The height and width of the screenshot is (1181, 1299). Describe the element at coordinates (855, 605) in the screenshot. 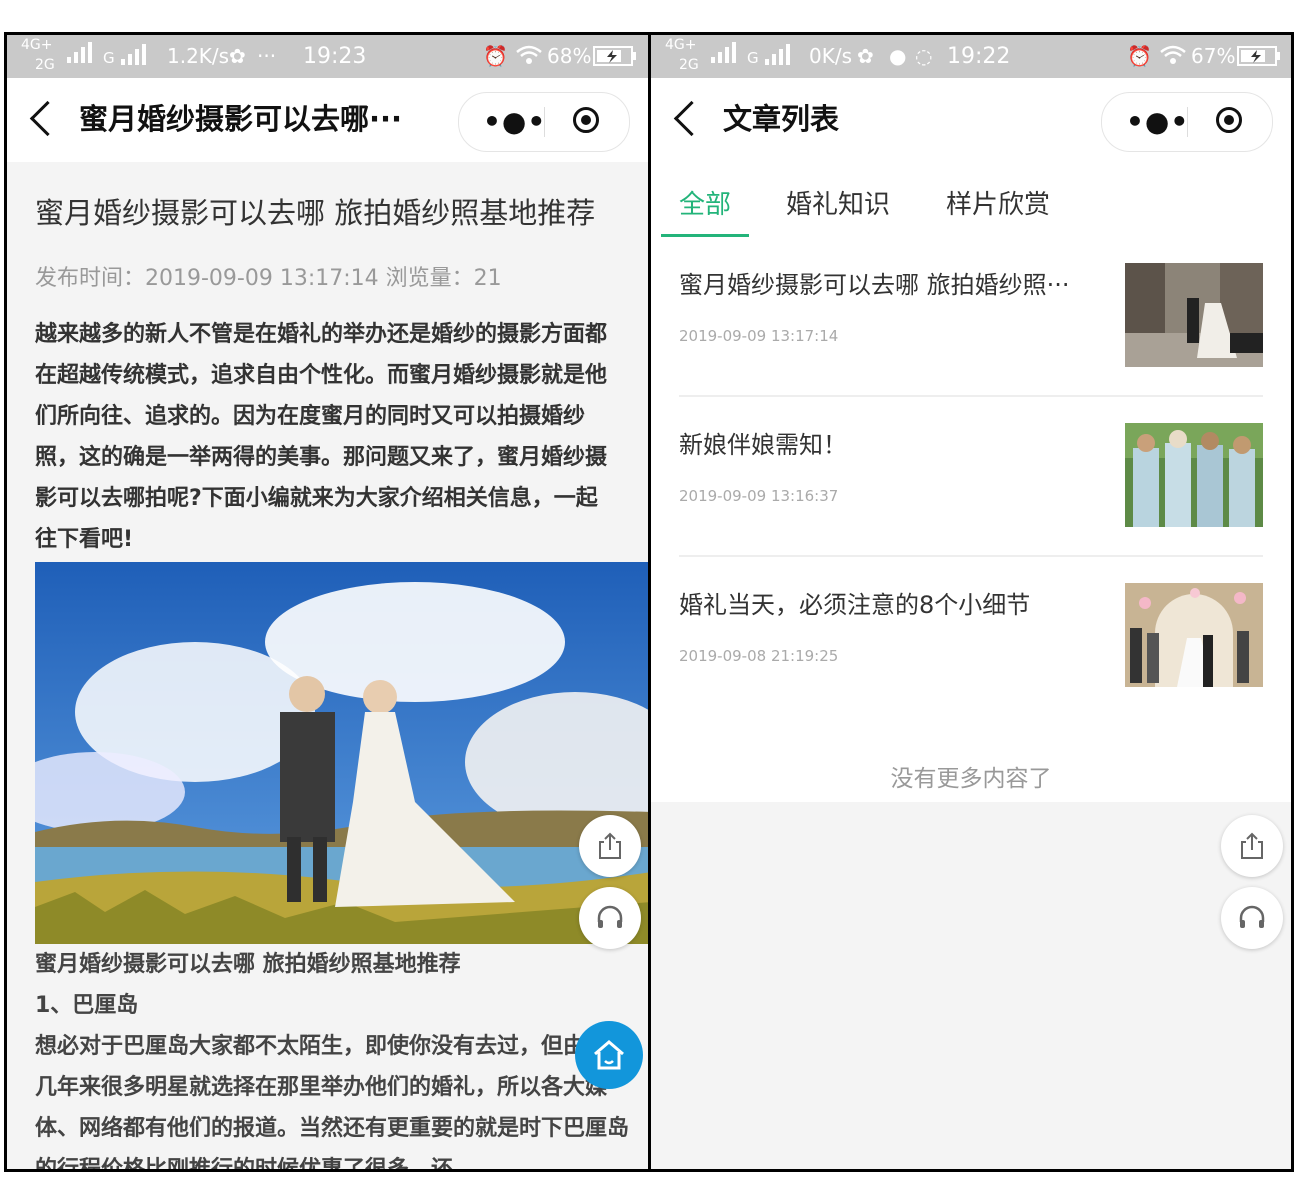

I see `article-title: 婚礼当天，必须注意的8个小细节` at that location.